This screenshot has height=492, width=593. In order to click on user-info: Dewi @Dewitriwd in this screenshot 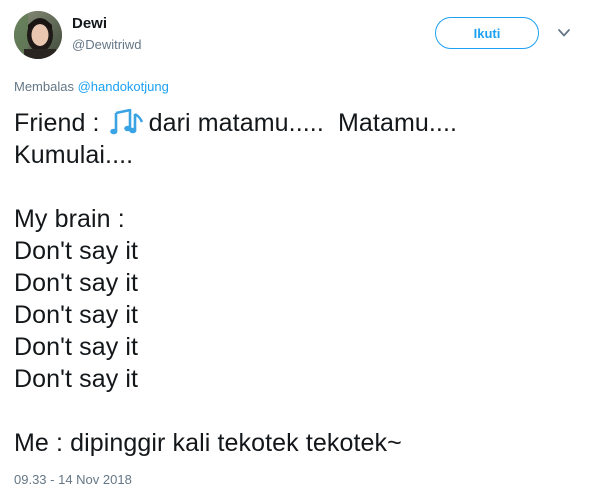, I will do `click(107, 34)`.